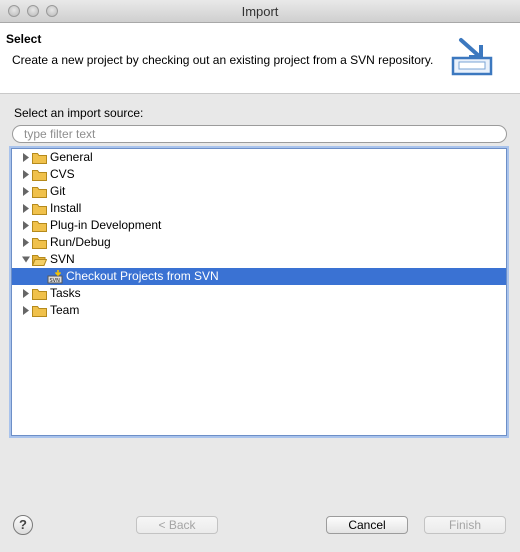  Describe the element at coordinates (55, 281) in the screenshot. I see `svg-text: SVN` at that location.